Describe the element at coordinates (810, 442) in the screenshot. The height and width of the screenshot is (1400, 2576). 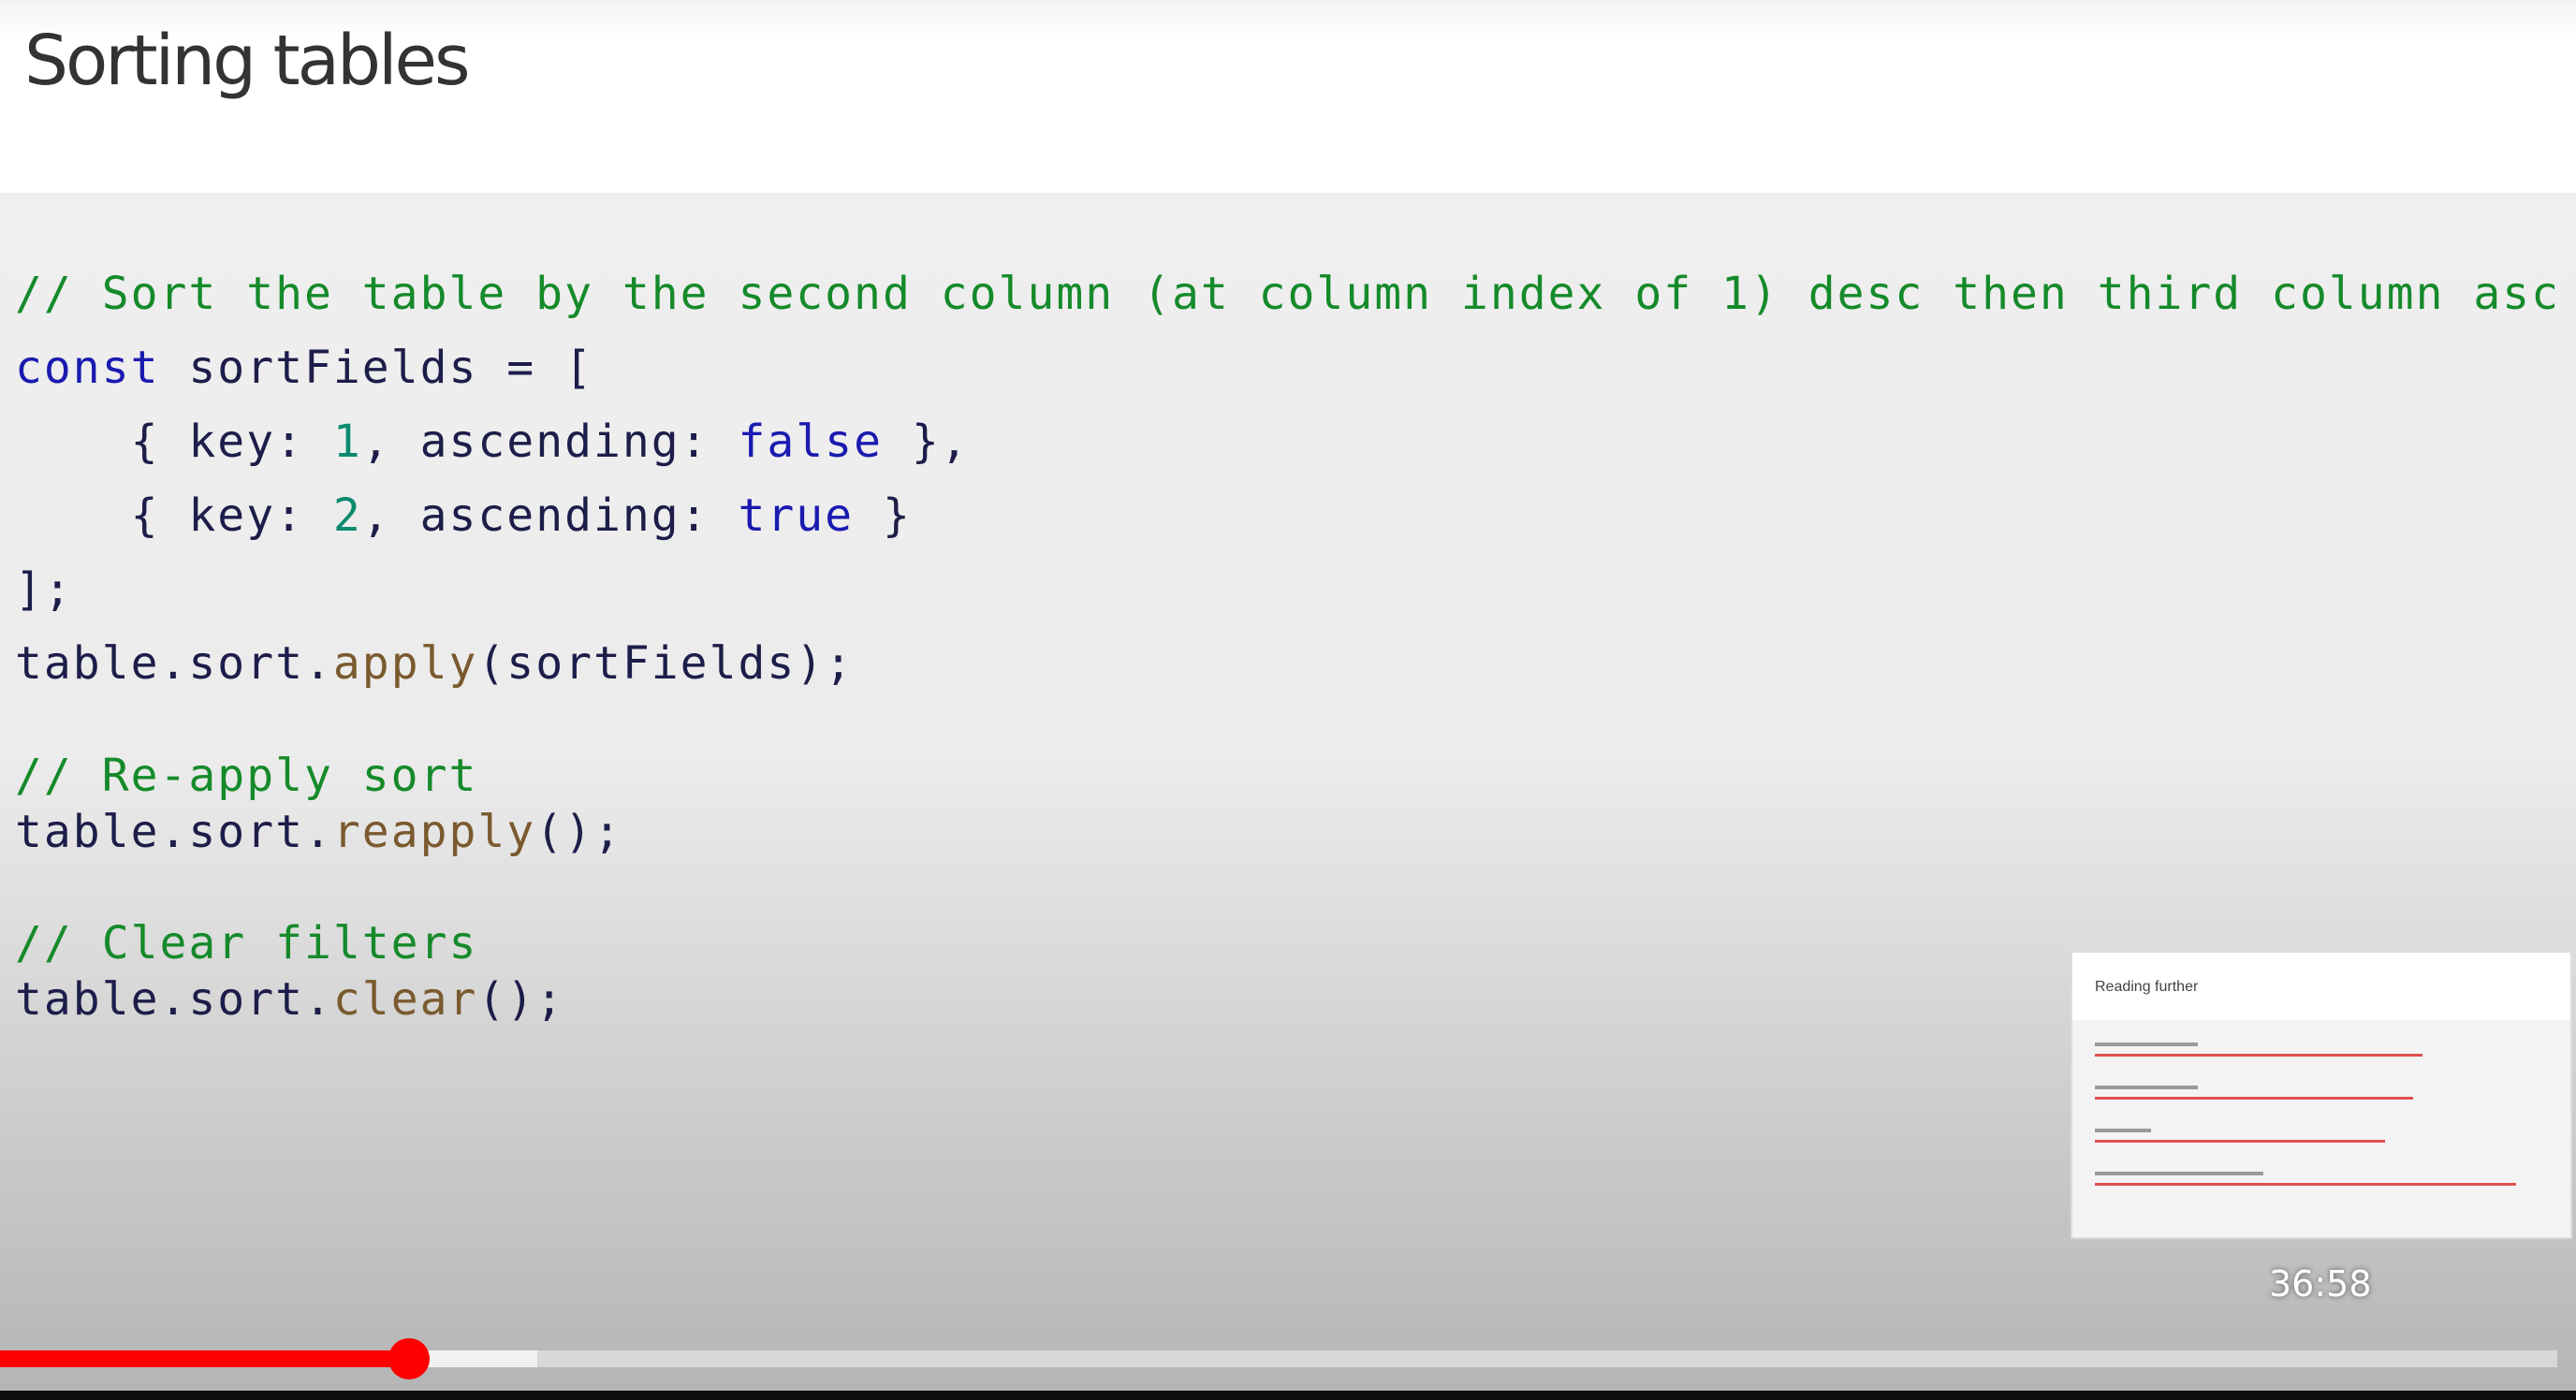
I see `code-token-keyword: false` at that location.